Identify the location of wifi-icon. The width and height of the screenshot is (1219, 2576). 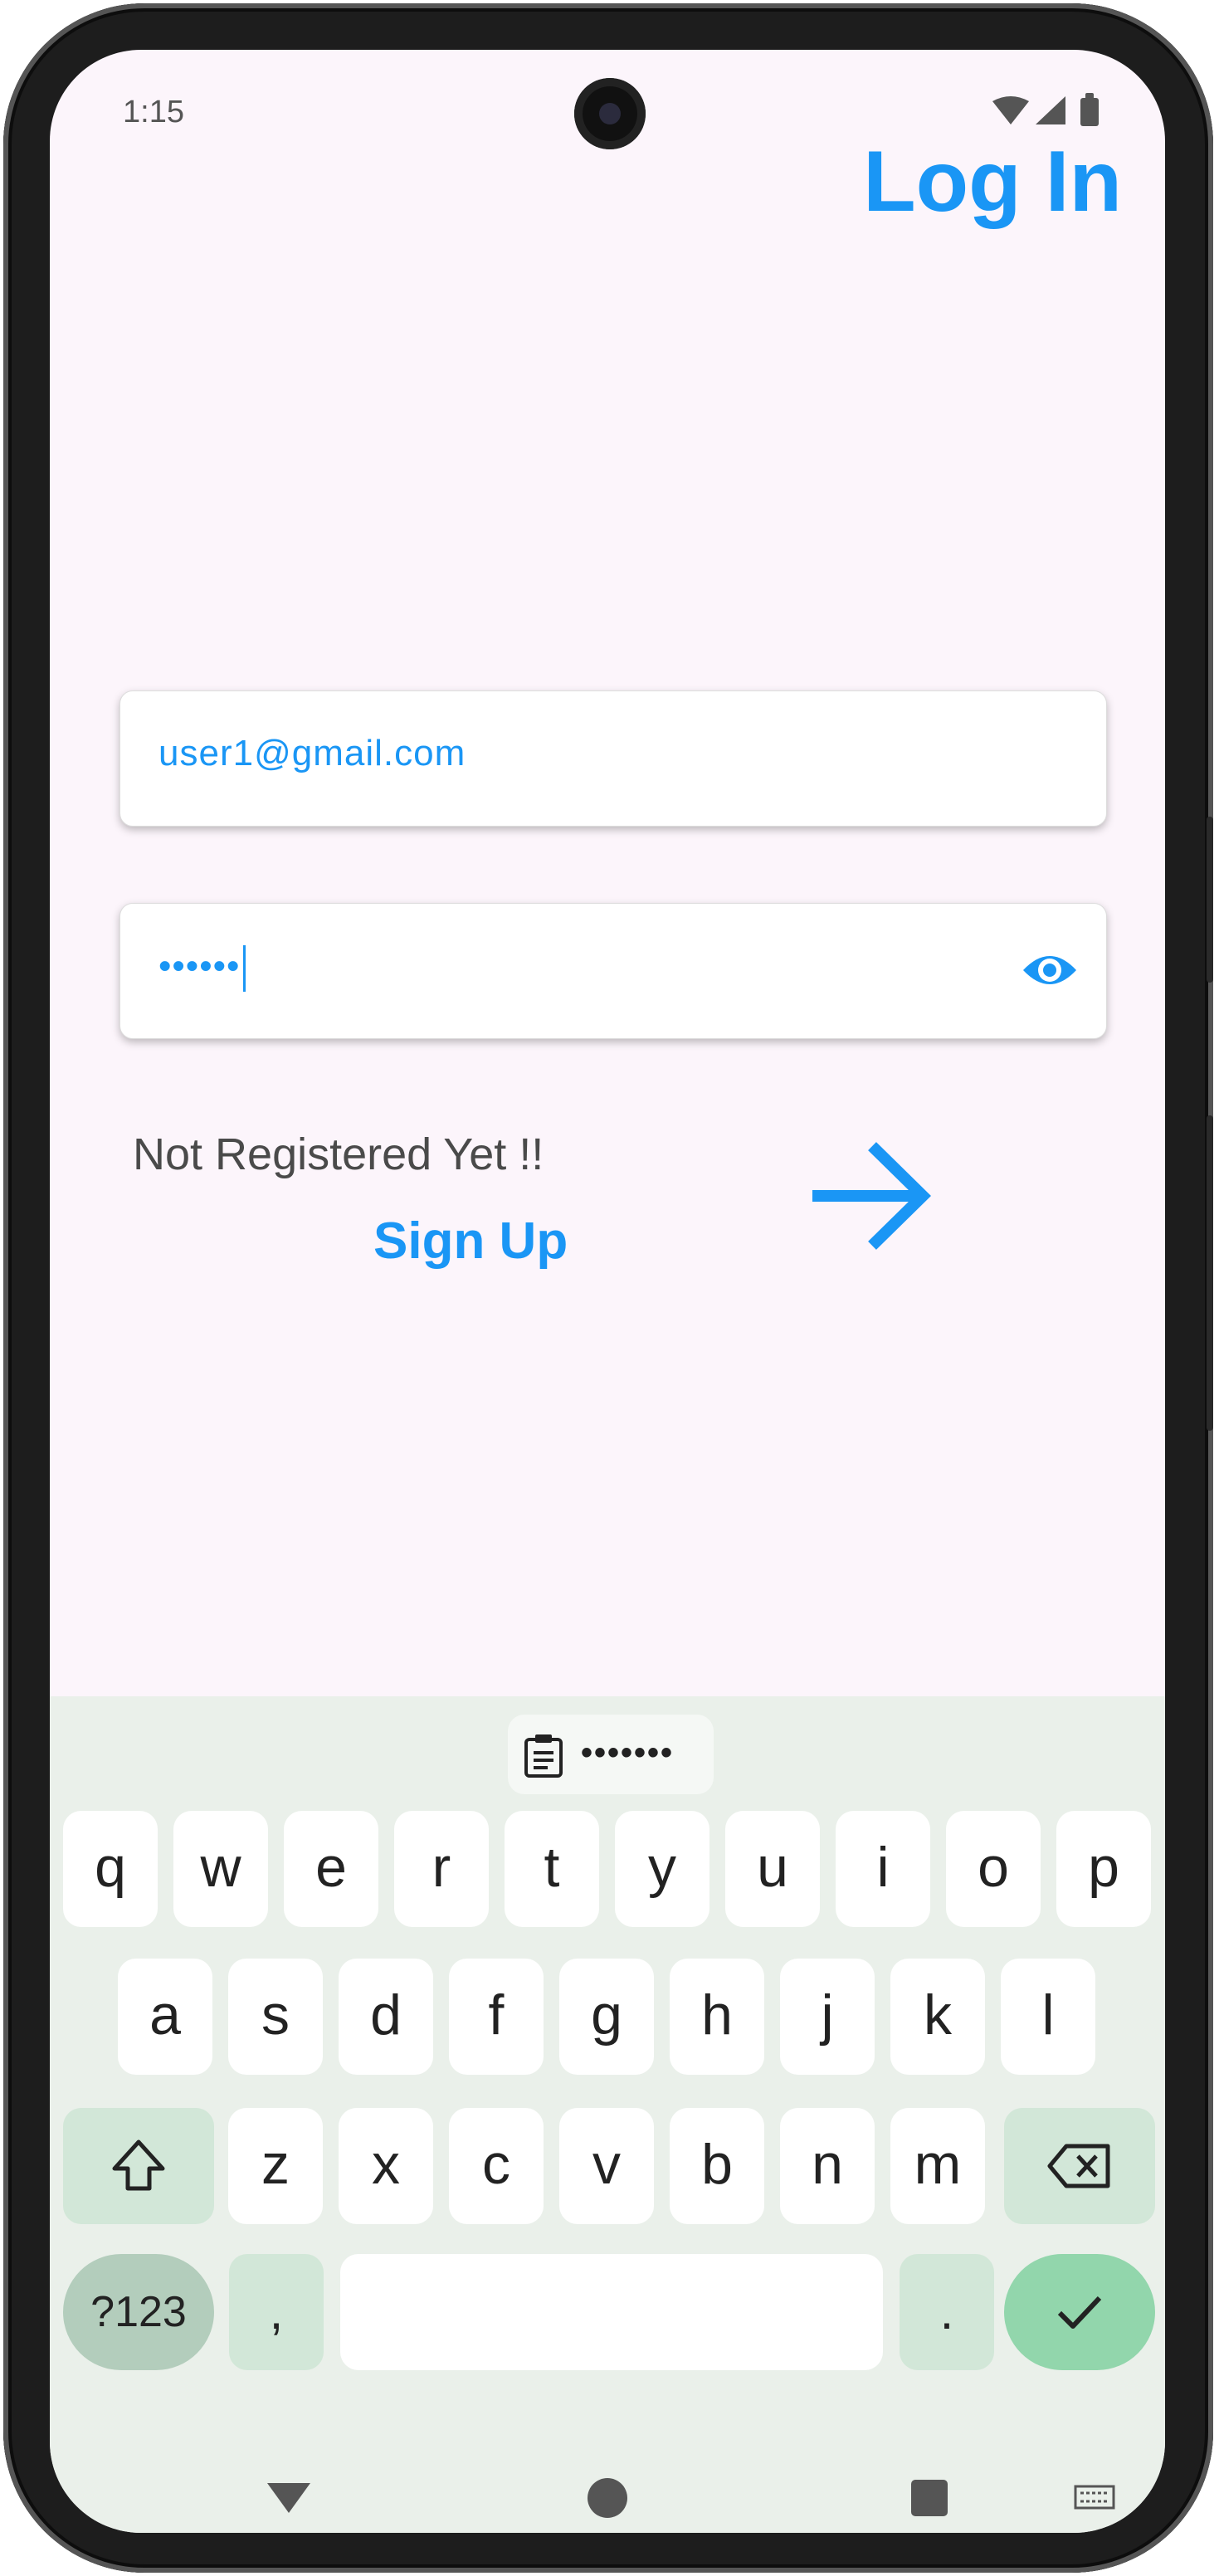
(1011, 110).